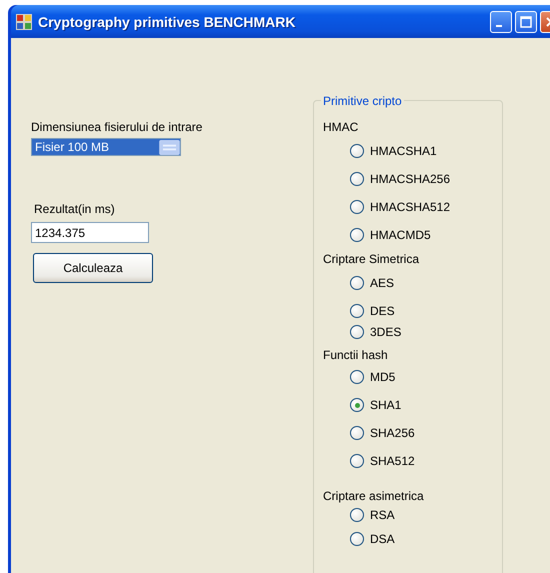 This screenshot has height=573, width=550. What do you see at coordinates (373, 377) in the screenshot?
I see `radio-option: MD5` at bounding box center [373, 377].